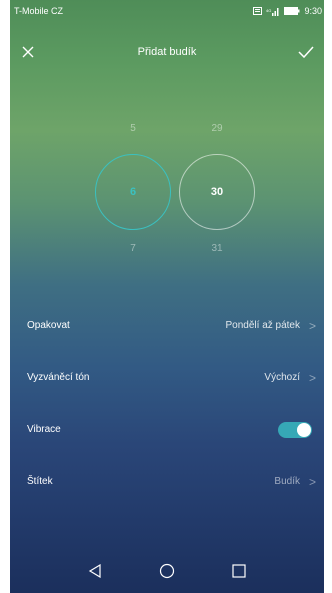 This screenshot has width=332, height=593. I want to click on hour-prev: 5, so click(133, 128).